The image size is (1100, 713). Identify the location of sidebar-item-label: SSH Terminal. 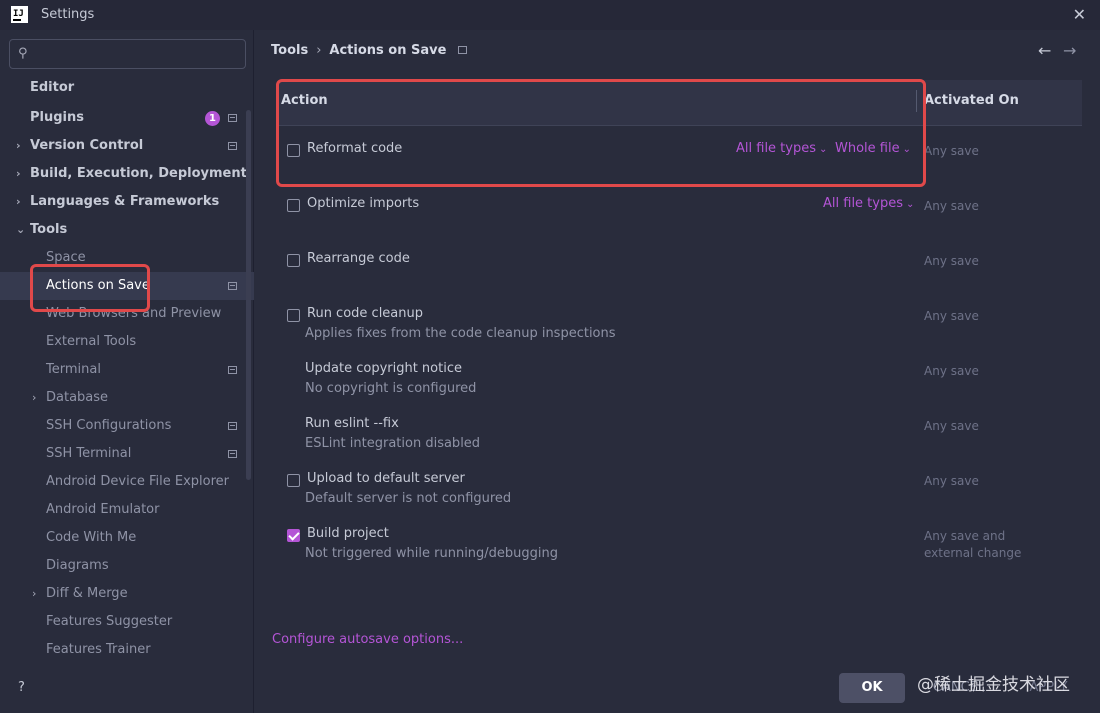
(89, 453).